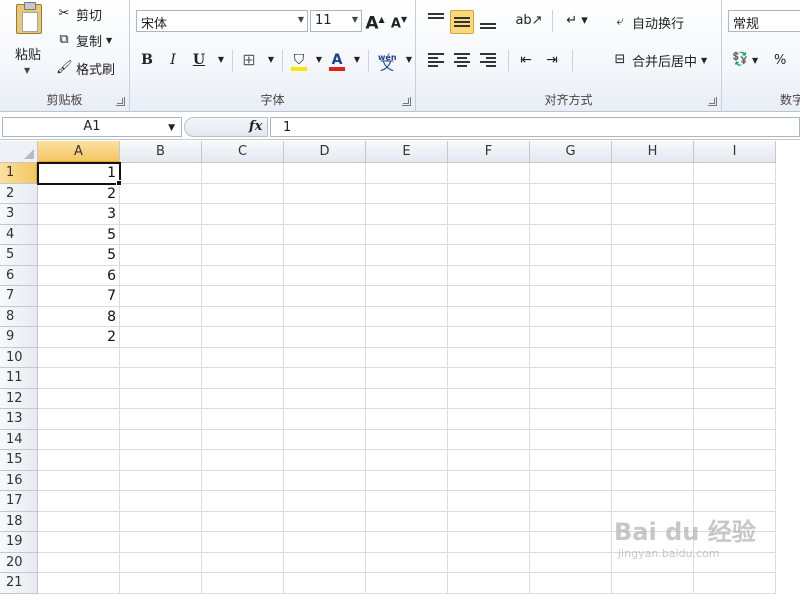 The height and width of the screenshot is (600, 800). I want to click on row-header-1: 1, so click(19, 173).